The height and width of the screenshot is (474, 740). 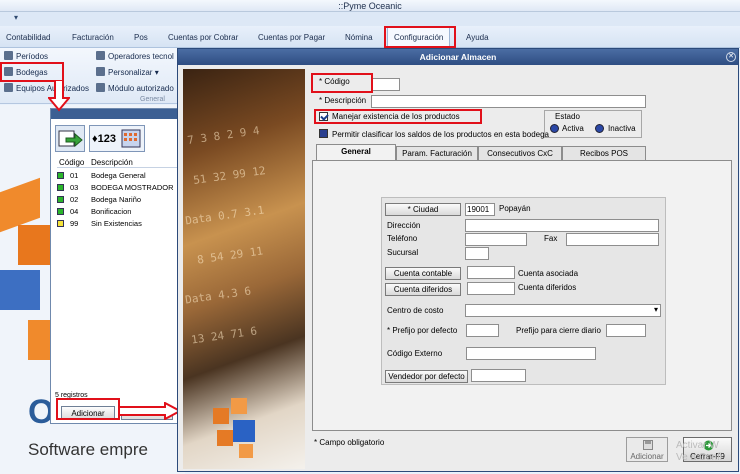 What do you see at coordinates (420, 37) in the screenshot?
I see `highlight-configuracion` at bounding box center [420, 37].